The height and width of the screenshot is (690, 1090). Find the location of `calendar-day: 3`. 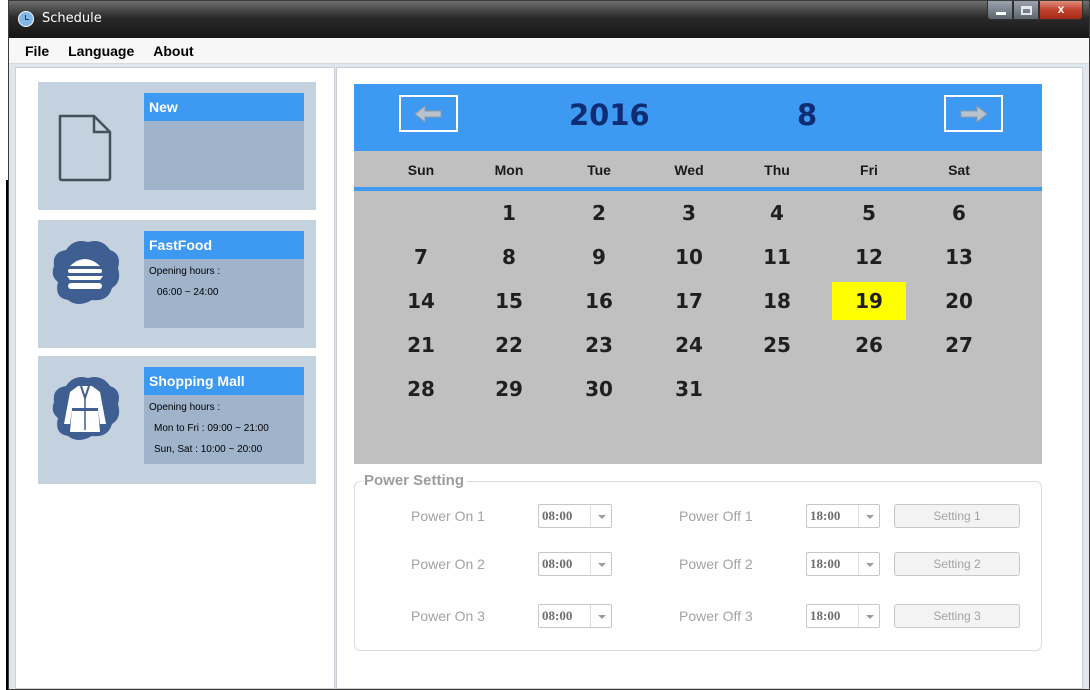

calendar-day: 3 is located at coordinates (689, 213).